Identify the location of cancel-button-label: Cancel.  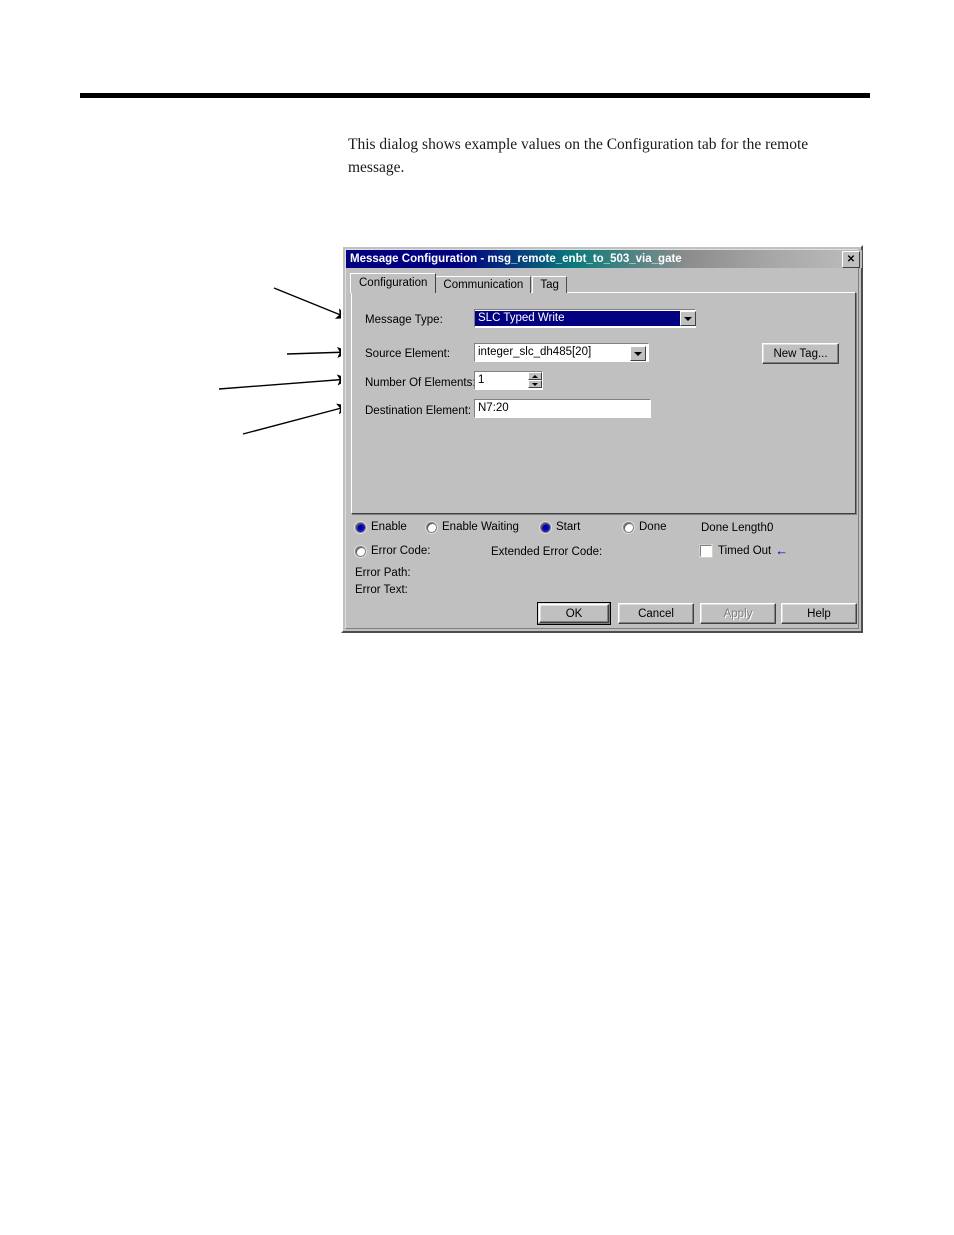
(656, 613).